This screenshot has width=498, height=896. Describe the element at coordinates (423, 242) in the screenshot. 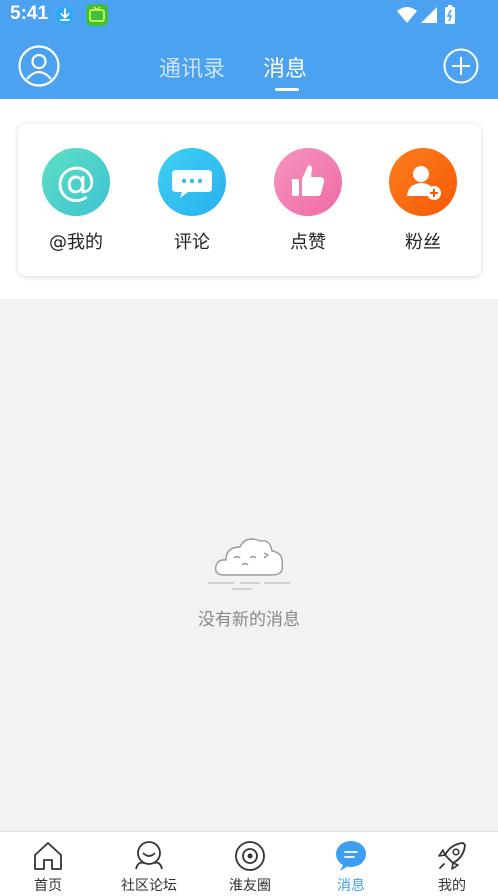

I see `category-label: 粉丝` at that location.